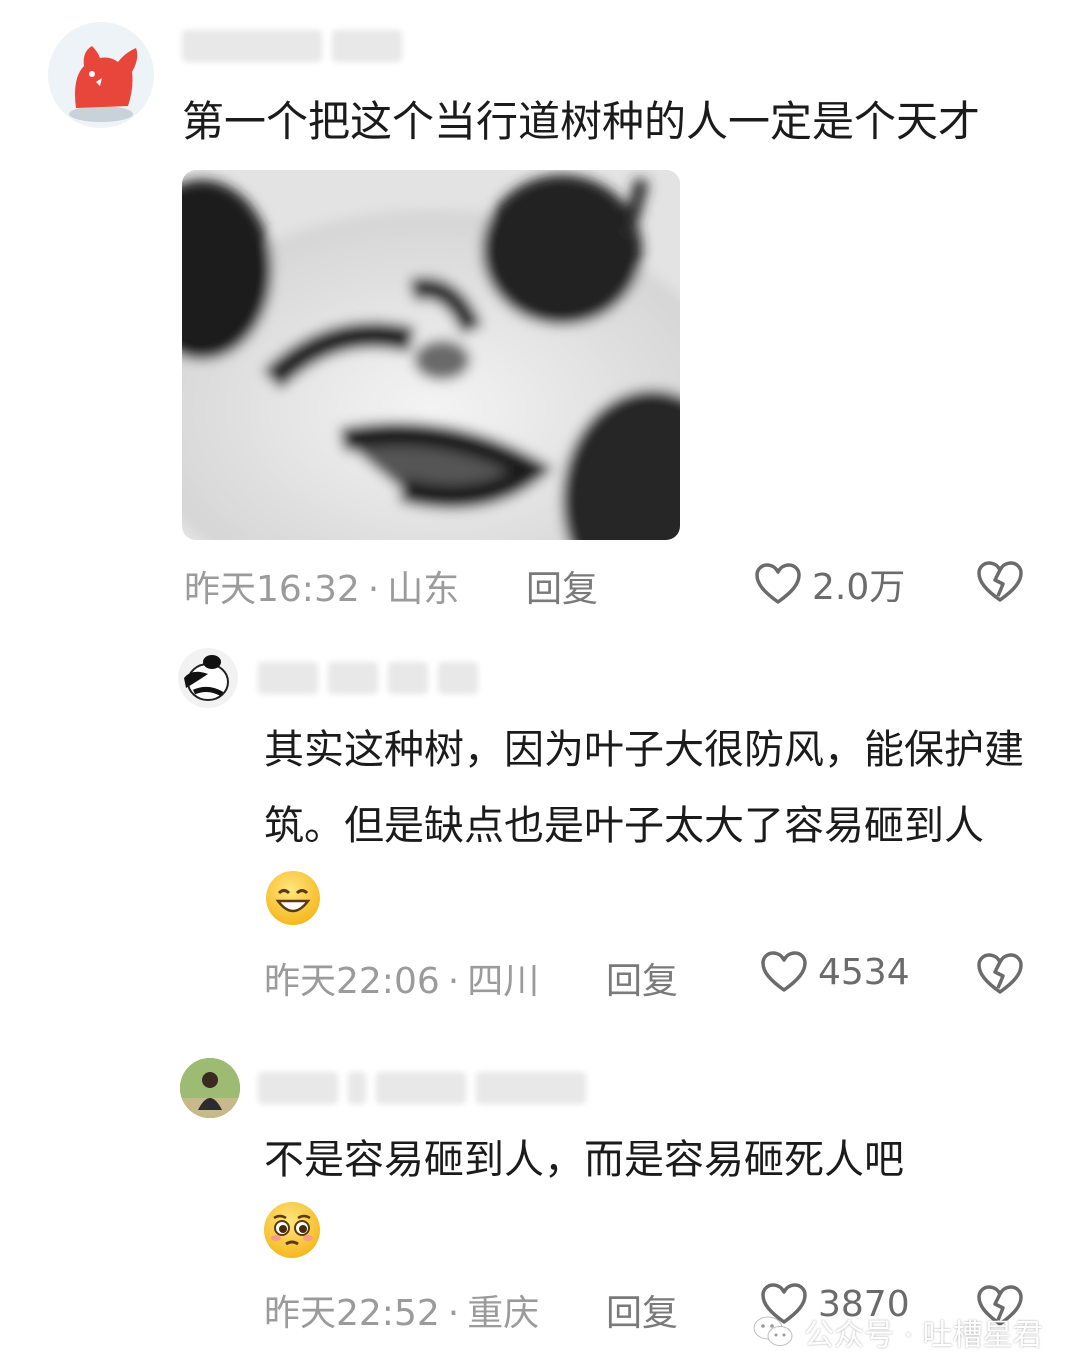  I want to click on comment-meta: 昨天16:32 · 山东, so click(321, 586).